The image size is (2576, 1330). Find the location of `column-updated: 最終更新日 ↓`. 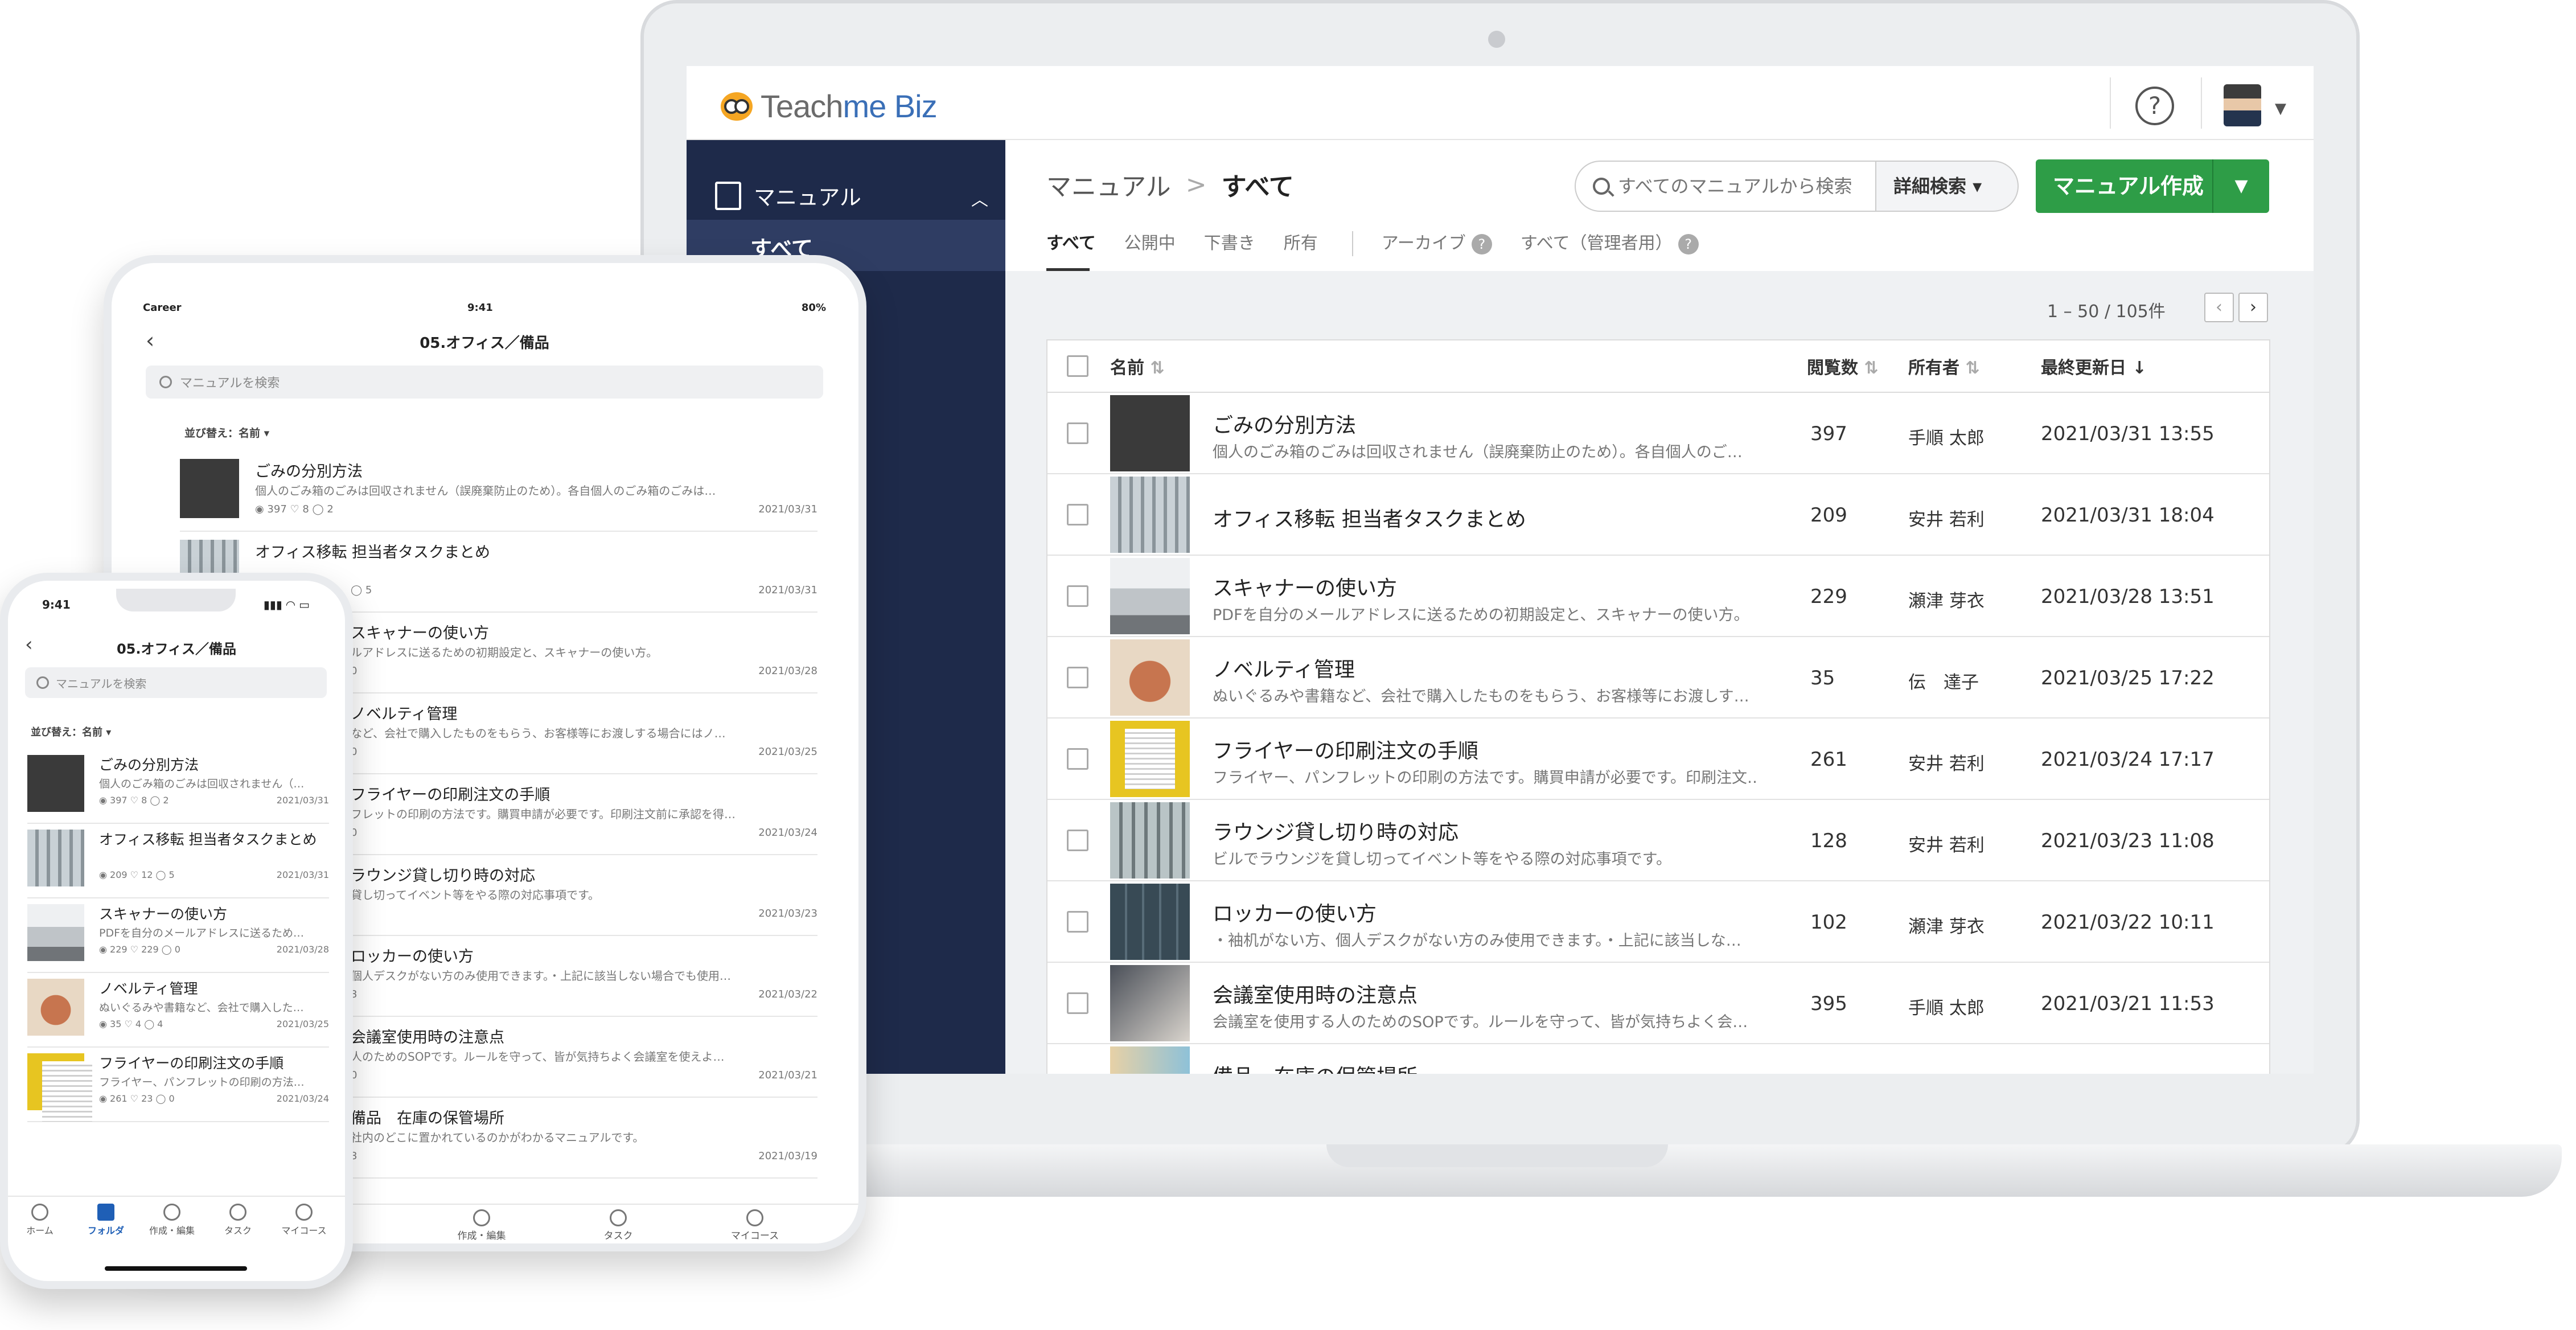

column-updated: 最終更新日 ↓ is located at coordinates (2094, 367).